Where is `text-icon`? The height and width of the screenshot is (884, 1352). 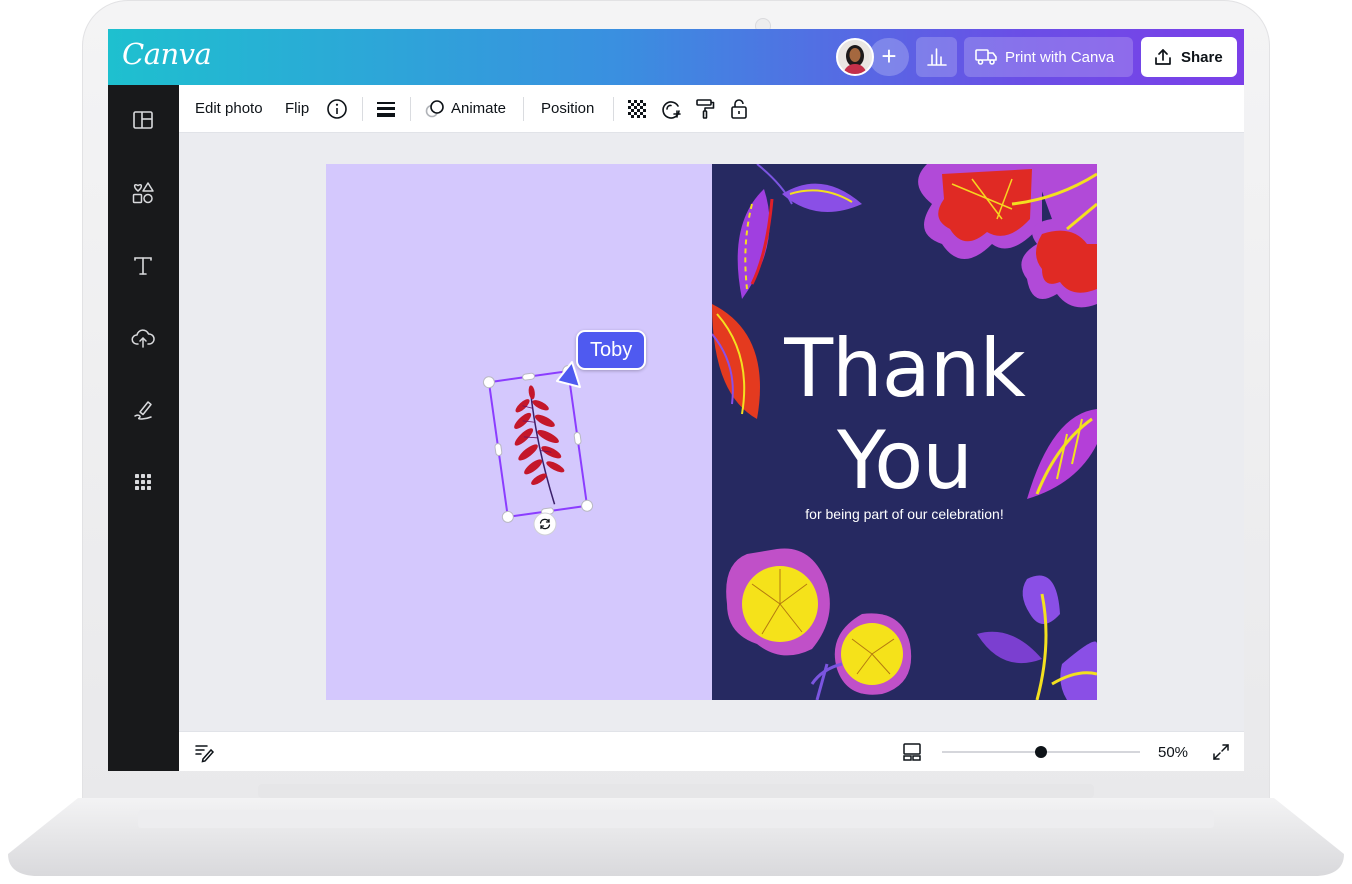 text-icon is located at coordinates (143, 266).